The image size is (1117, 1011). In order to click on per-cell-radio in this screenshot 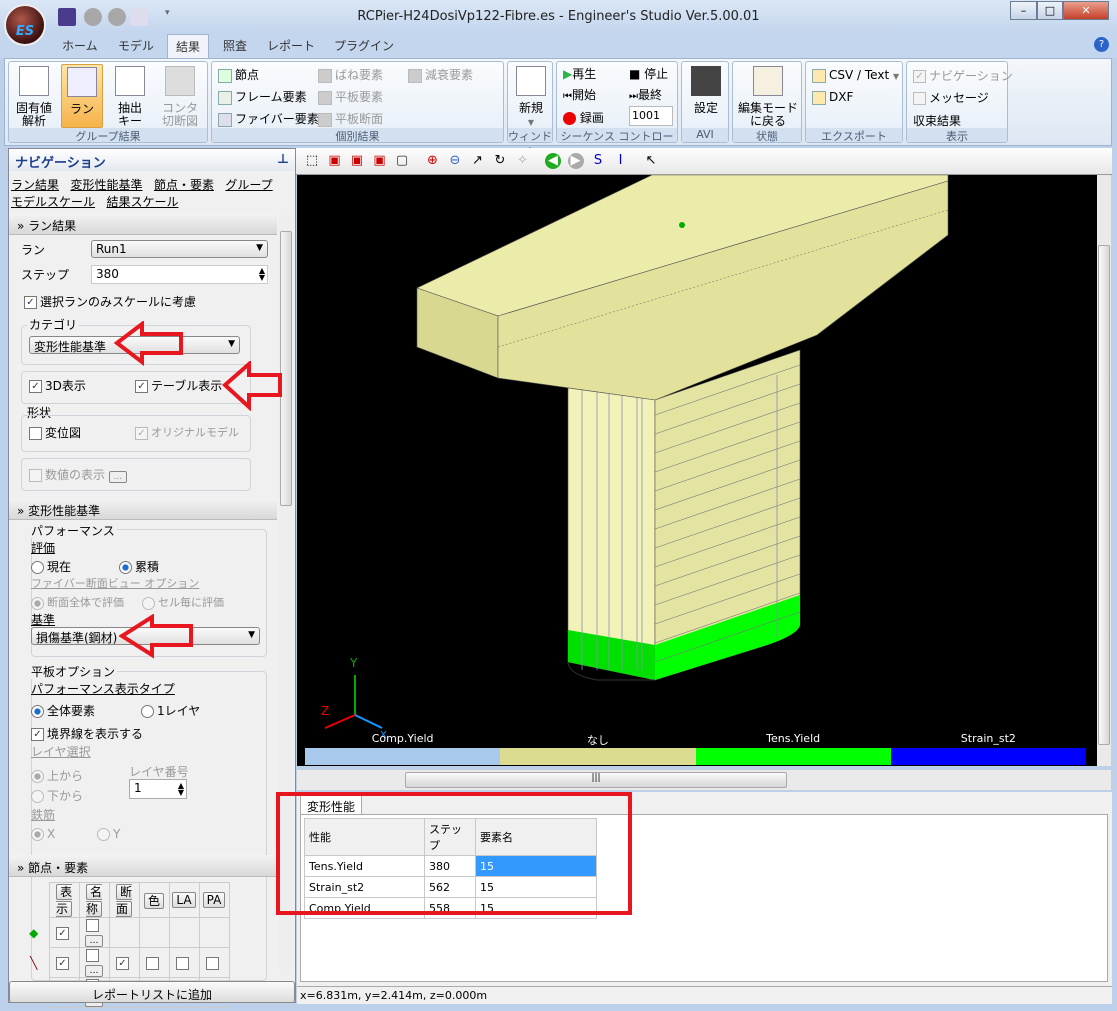, I will do `click(148, 603)`.